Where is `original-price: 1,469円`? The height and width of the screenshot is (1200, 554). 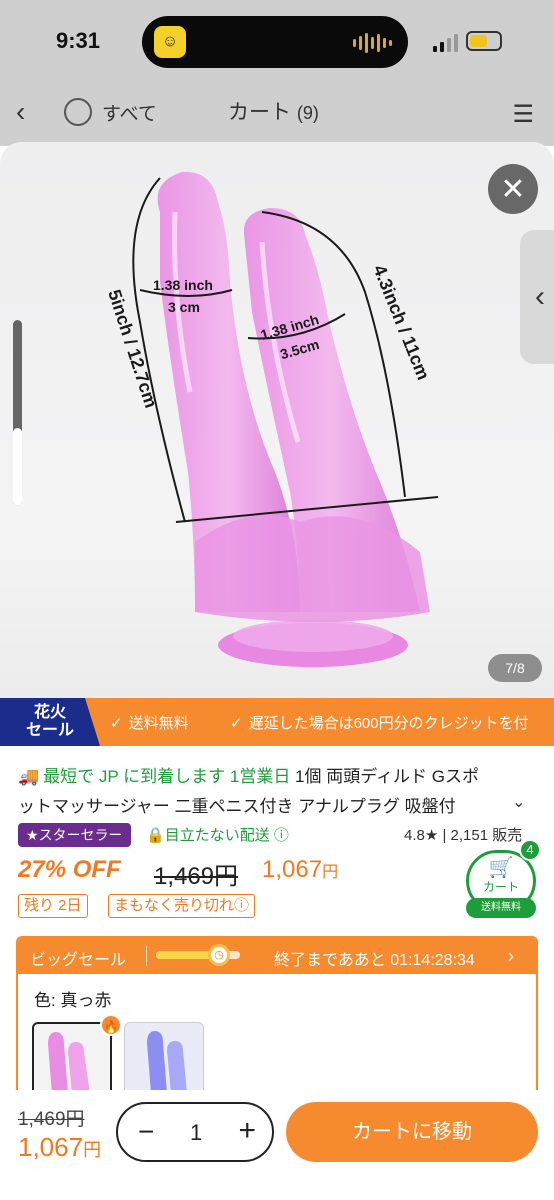
original-price: 1,469円 is located at coordinates (196, 876).